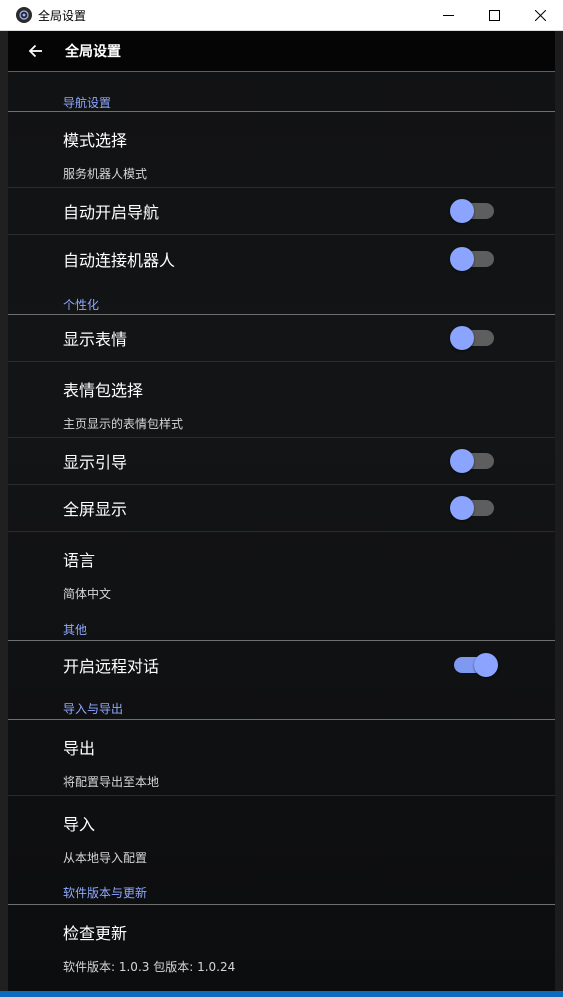  I want to click on close-icon, so click(540, 15).